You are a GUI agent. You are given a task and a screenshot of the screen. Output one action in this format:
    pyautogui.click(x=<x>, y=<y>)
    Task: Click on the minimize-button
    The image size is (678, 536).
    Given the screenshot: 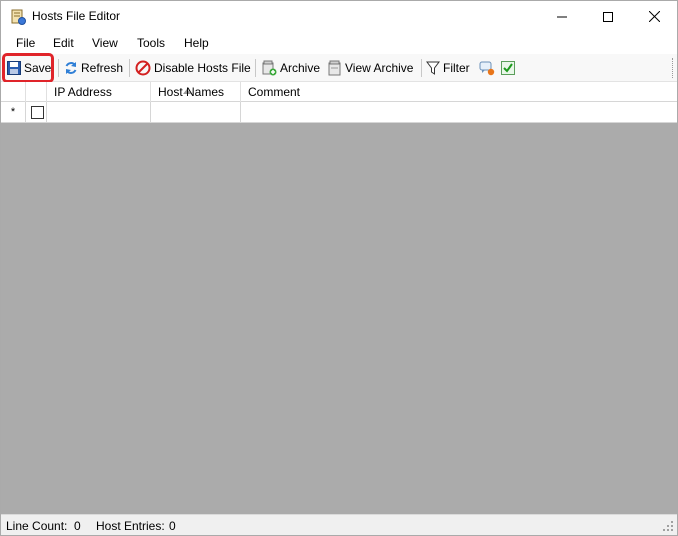 What is the action you would take?
    pyautogui.click(x=562, y=16)
    